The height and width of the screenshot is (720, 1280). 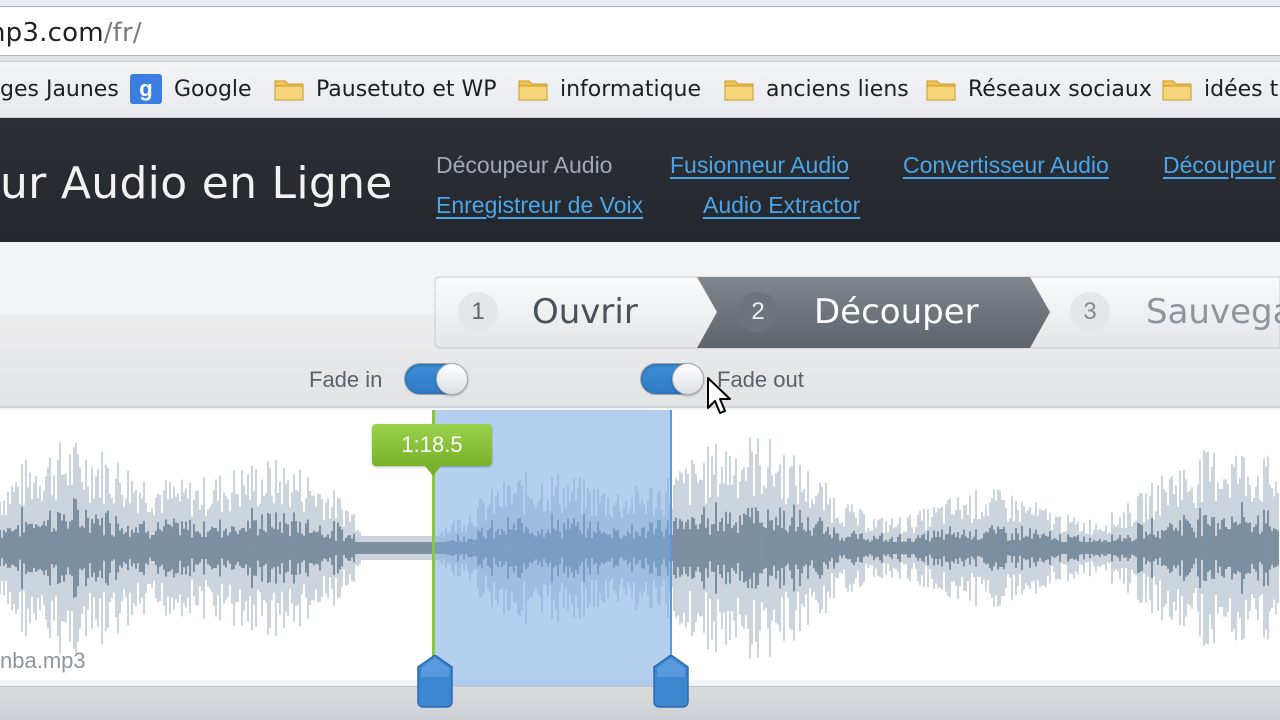 I want to click on browser-toolbar: np3.com/fr/, so click(x=640, y=31).